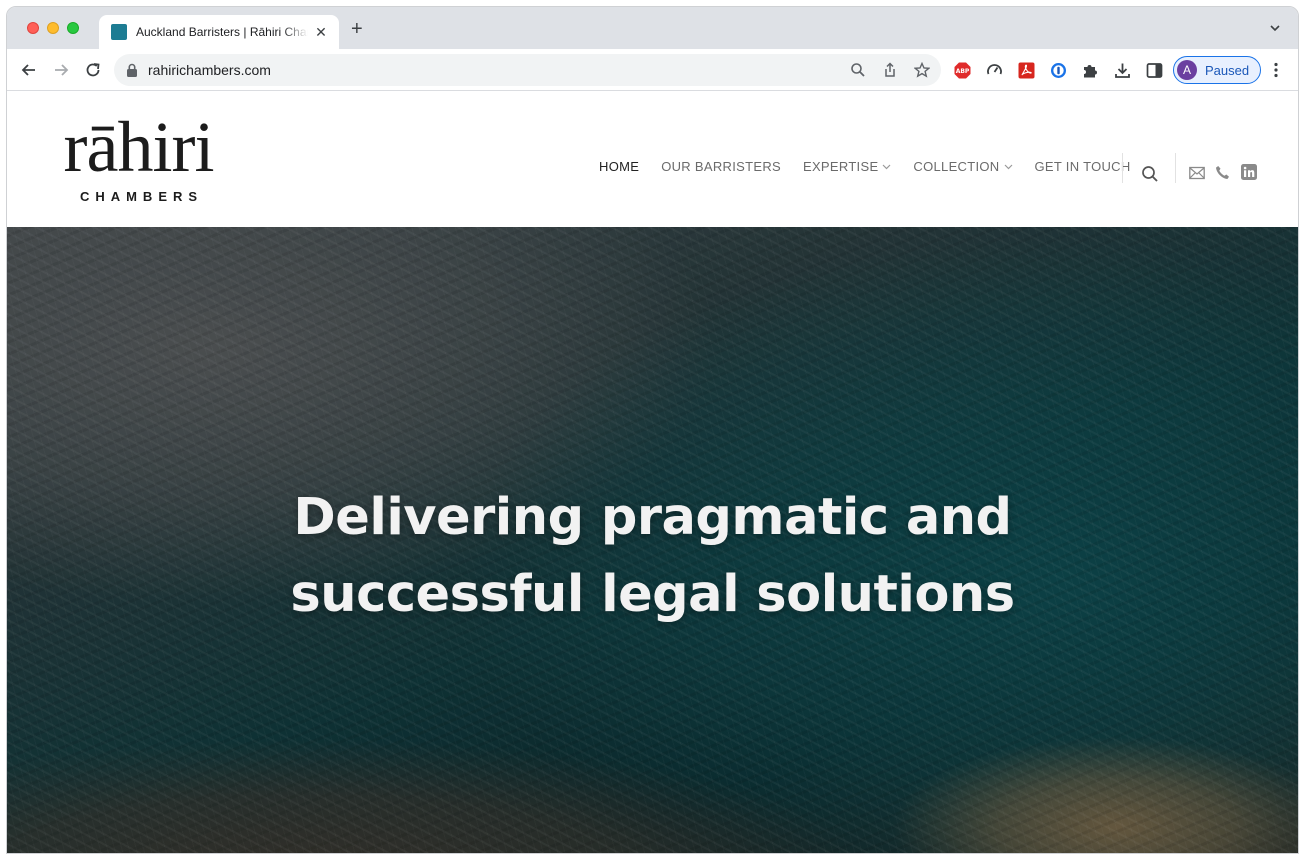 The image size is (1304, 857). I want to click on phone-icon, so click(1222, 172).